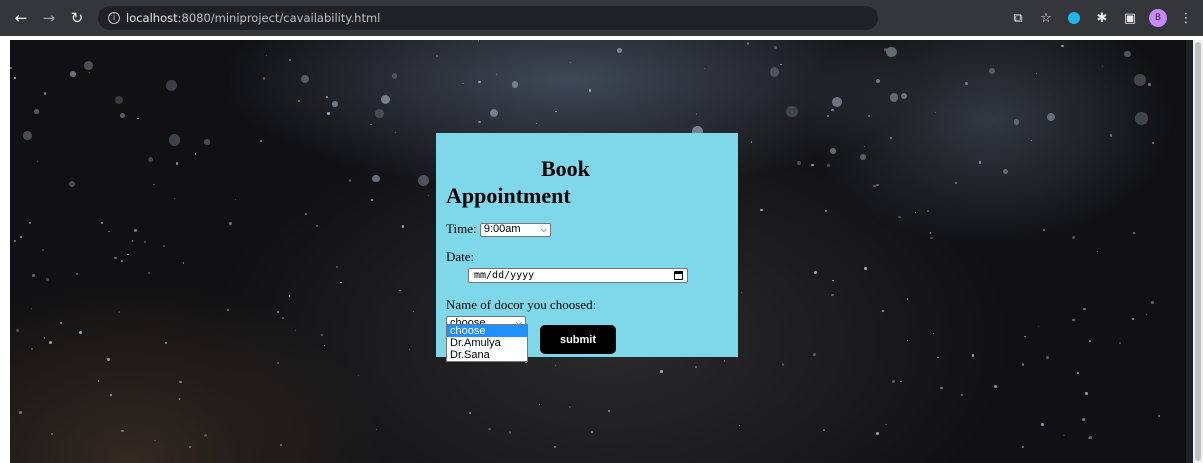 This screenshot has width=1203, height=463. Describe the element at coordinates (77, 18) in the screenshot. I see `reload-icon: ↻` at that location.